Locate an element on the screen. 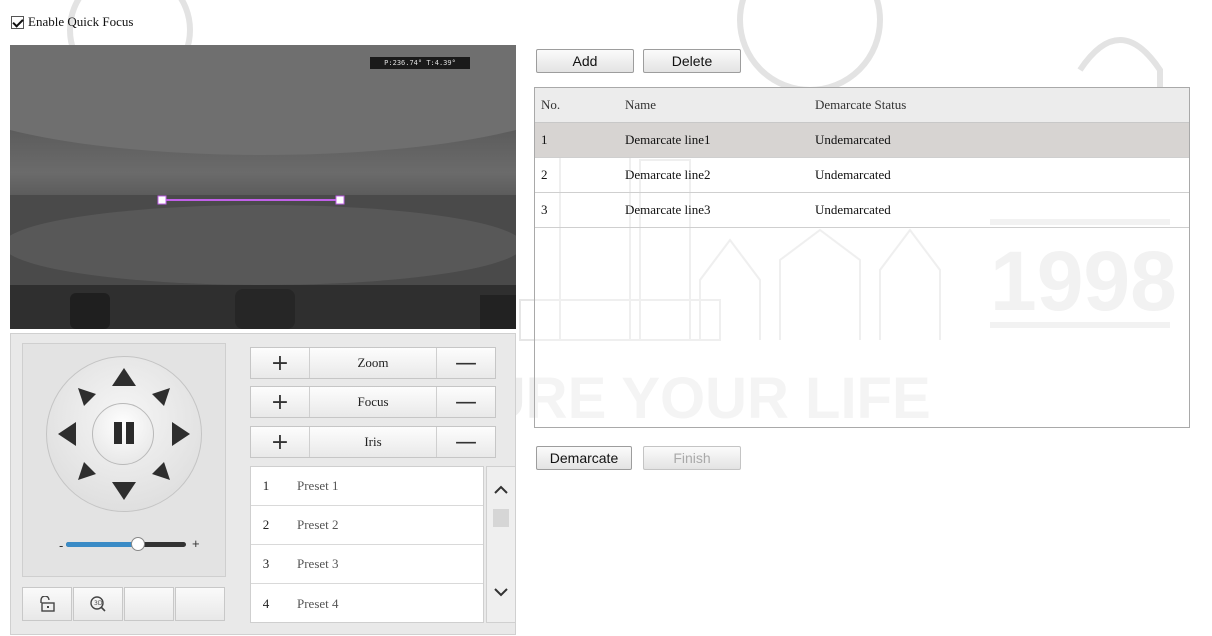 The image size is (1212, 636). enable-quick-focus-label: Enable Quick Focus is located at coordinates (81, 21).